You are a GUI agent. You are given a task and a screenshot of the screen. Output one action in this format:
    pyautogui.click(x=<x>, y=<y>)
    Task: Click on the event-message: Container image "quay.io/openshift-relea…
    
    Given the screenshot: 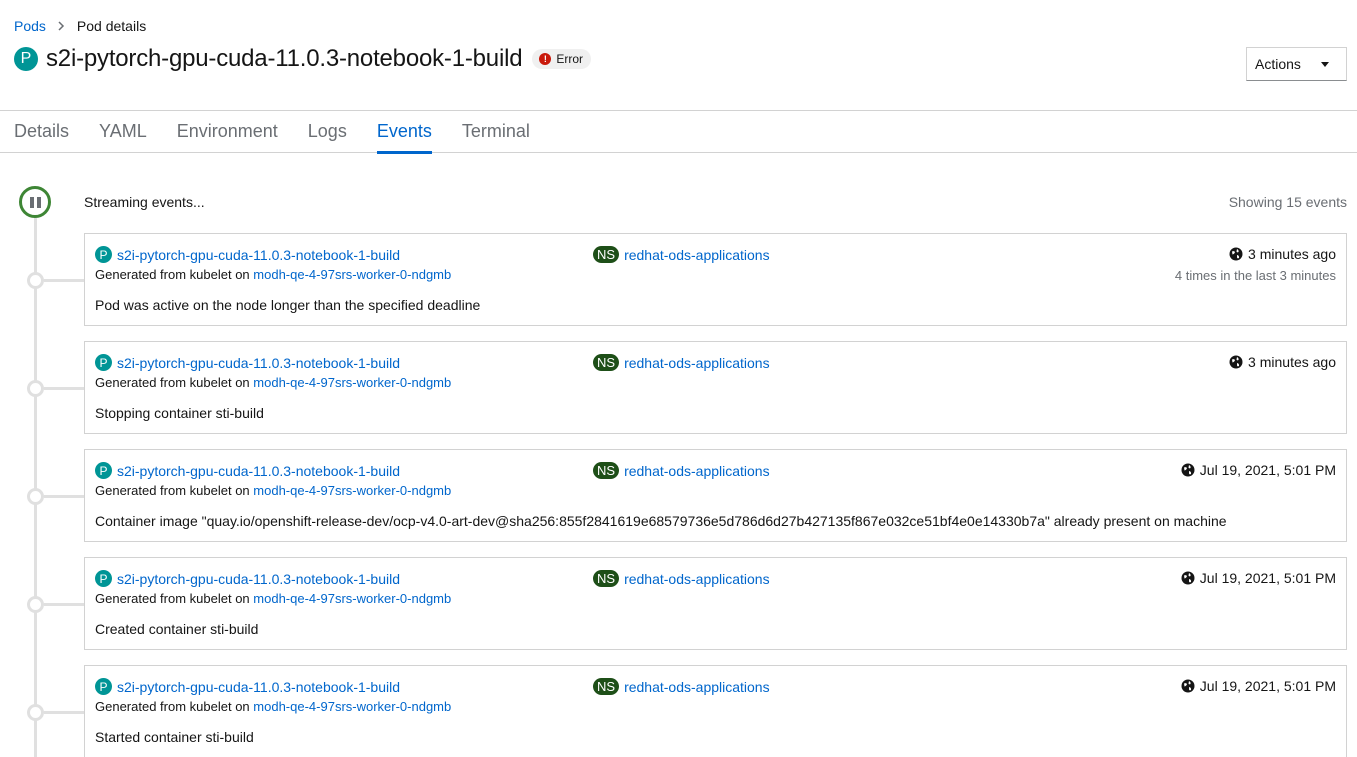 What is the action you would take?
    pyautogui.click(x=661, y=521)
    